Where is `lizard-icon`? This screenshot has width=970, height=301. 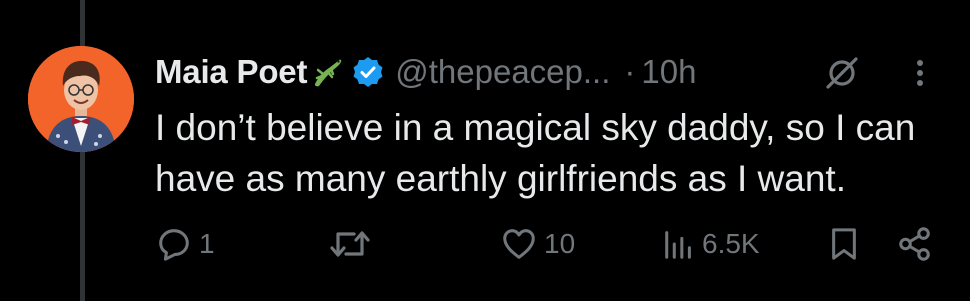 lizard-icon is located at coordinates (327, 72).